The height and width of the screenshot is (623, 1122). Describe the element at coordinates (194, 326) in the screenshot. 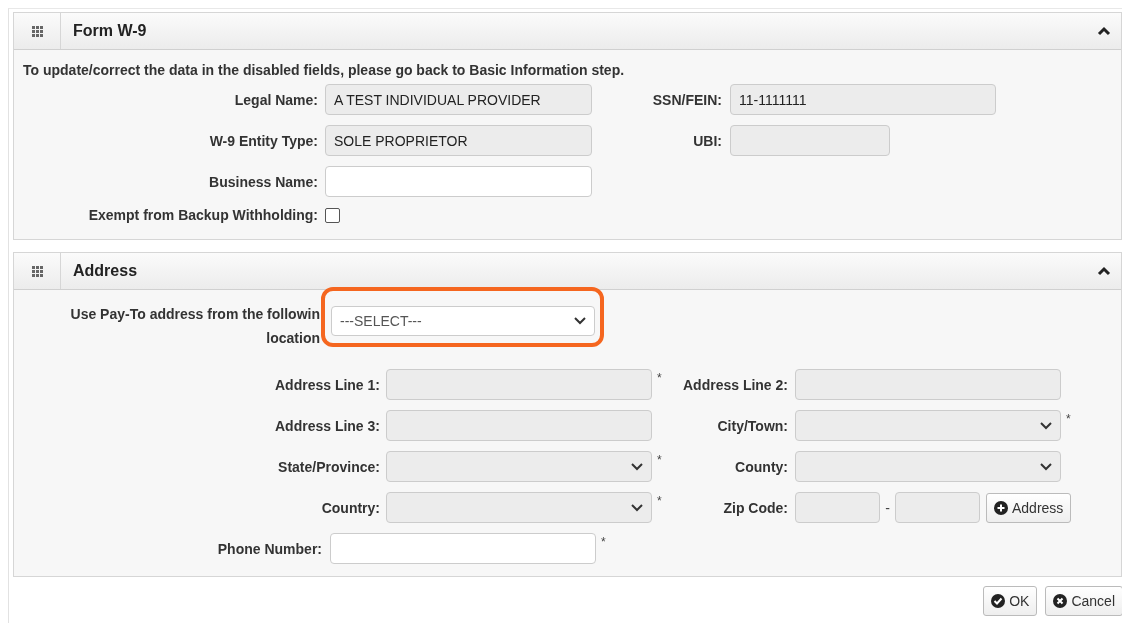

I see `field-label: Use Pay-To address from the followin location` at that location.